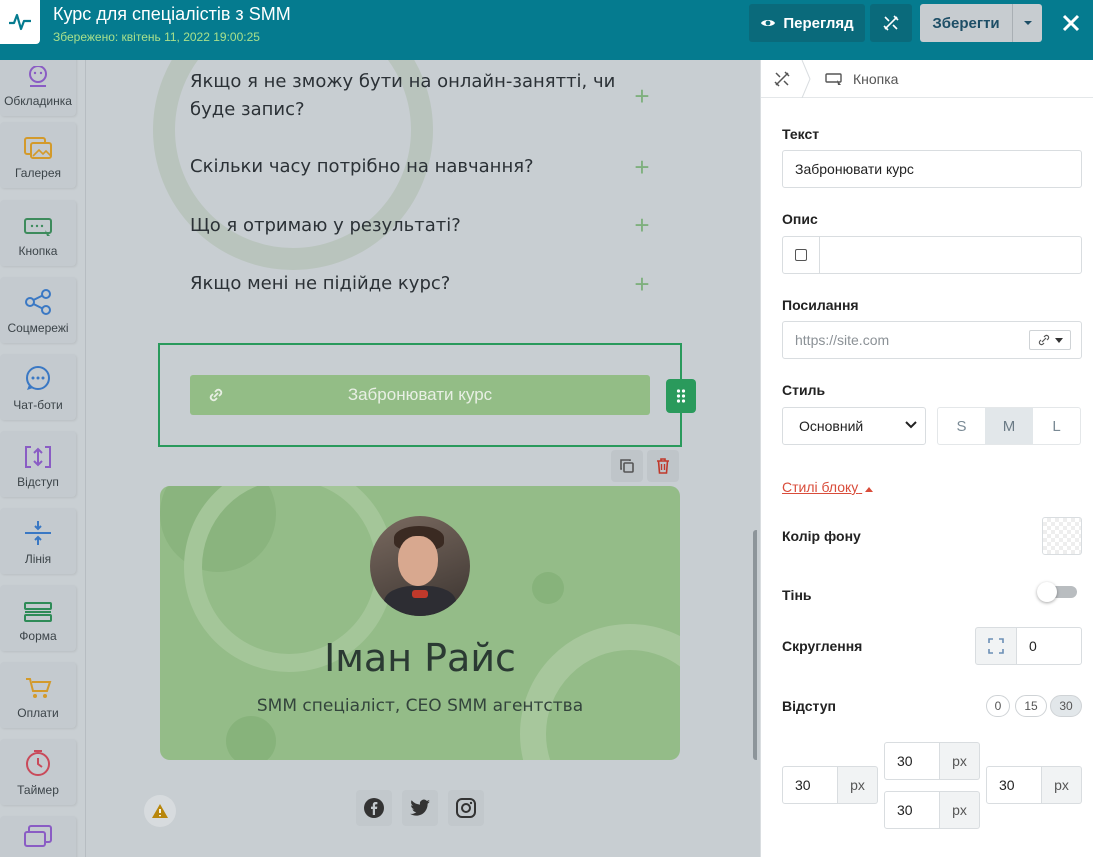 The image size is (1093, 857). I want to click on sidebar-item-faq, so click(38, 836).